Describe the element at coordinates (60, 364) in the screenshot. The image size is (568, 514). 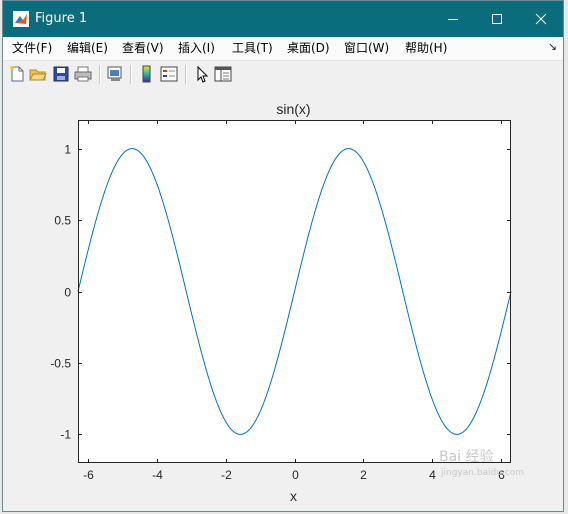
I see `y-tick-label: -0.5` at that location.